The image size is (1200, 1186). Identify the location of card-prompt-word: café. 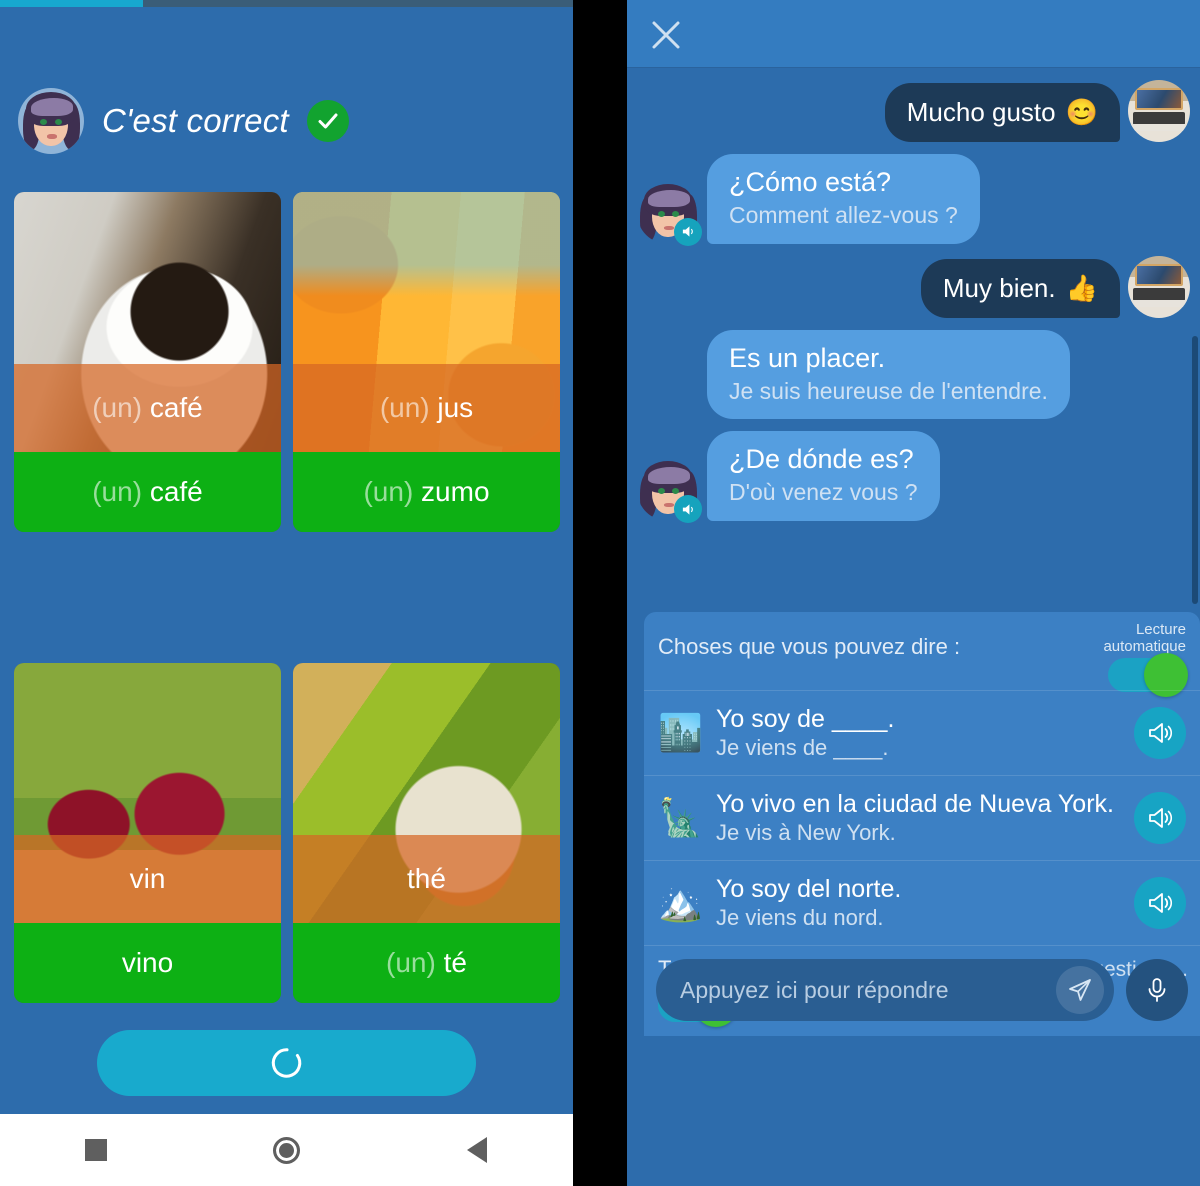
(176, 407).